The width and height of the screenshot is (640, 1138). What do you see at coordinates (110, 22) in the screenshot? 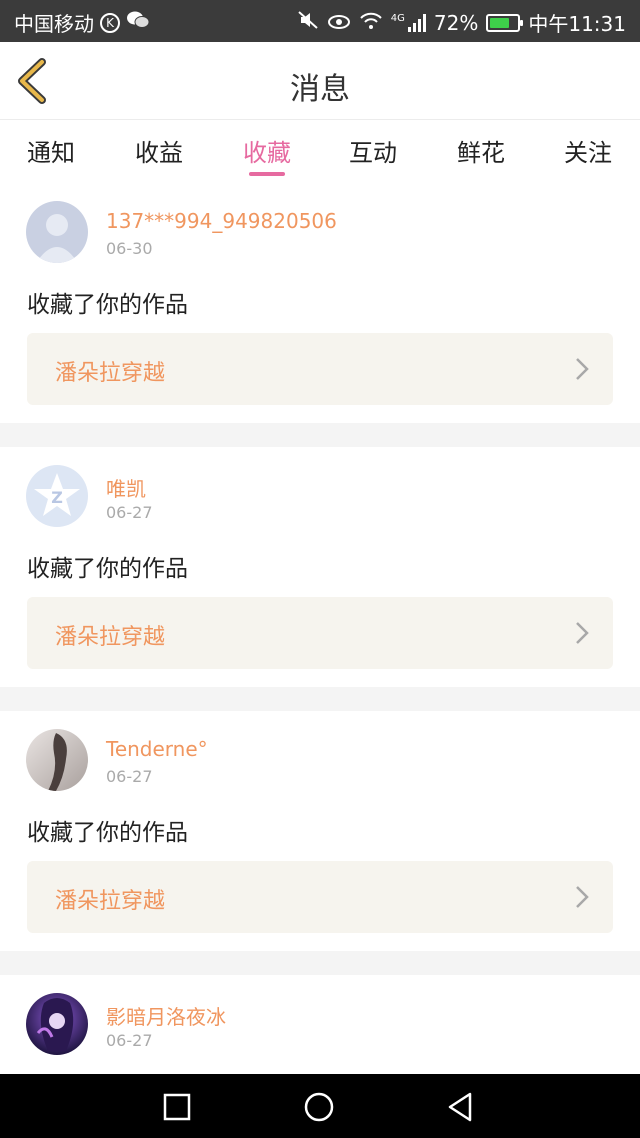
I see `carrier-k-icon: K` at bounding box center [110, 22].